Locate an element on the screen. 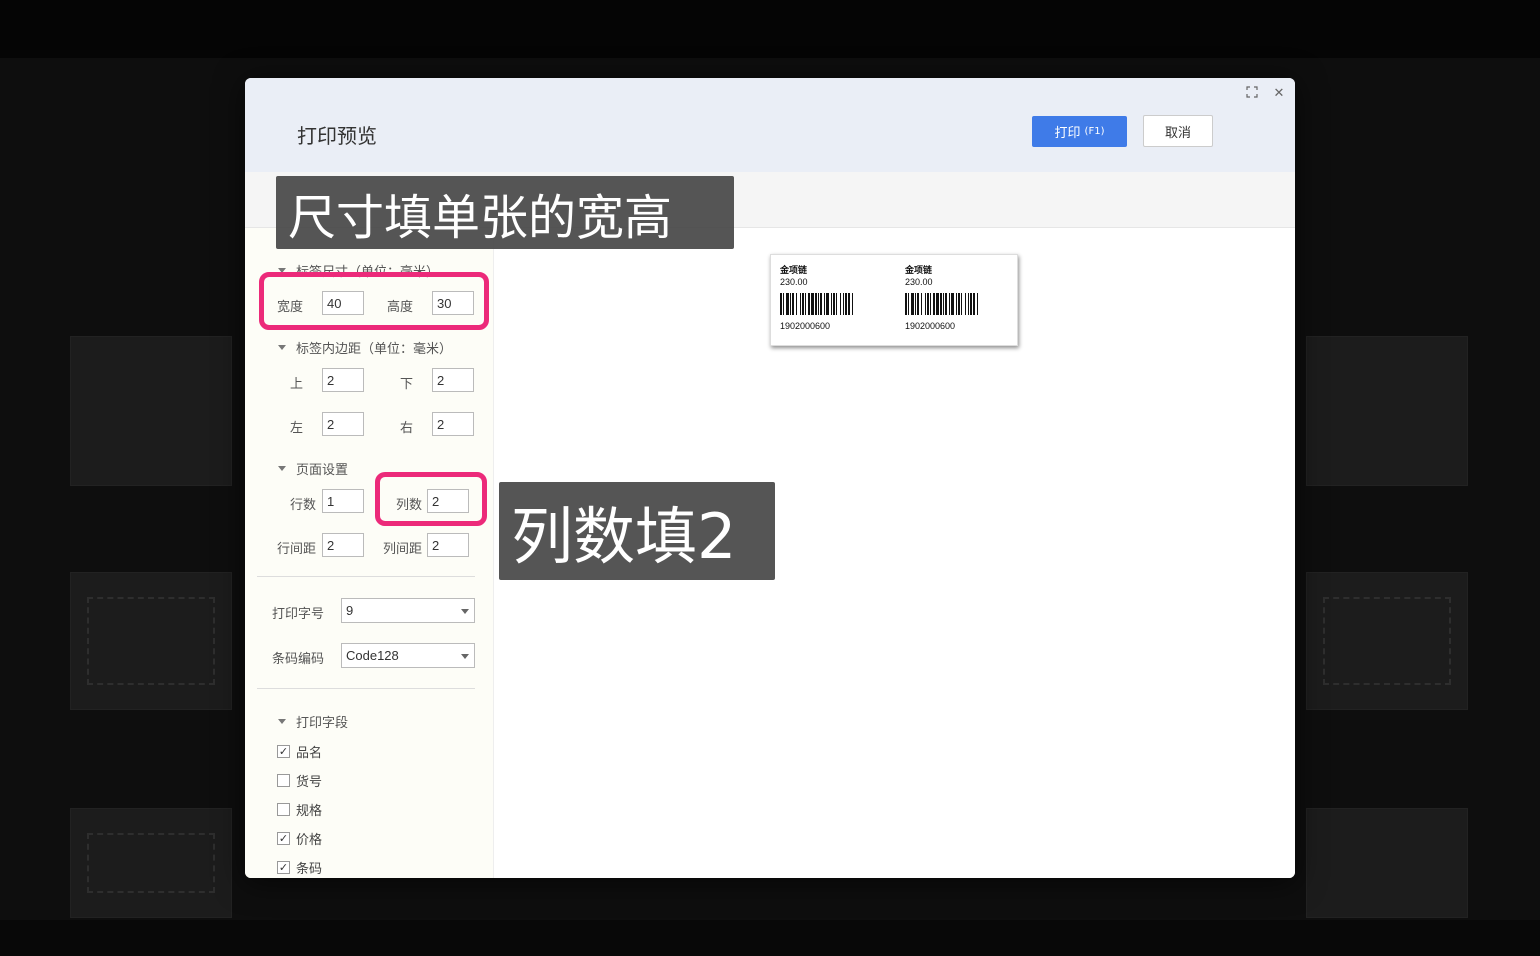 The image size is (1540, 956). barcode-type-select: Code128 is located at coordinates (408, 655).